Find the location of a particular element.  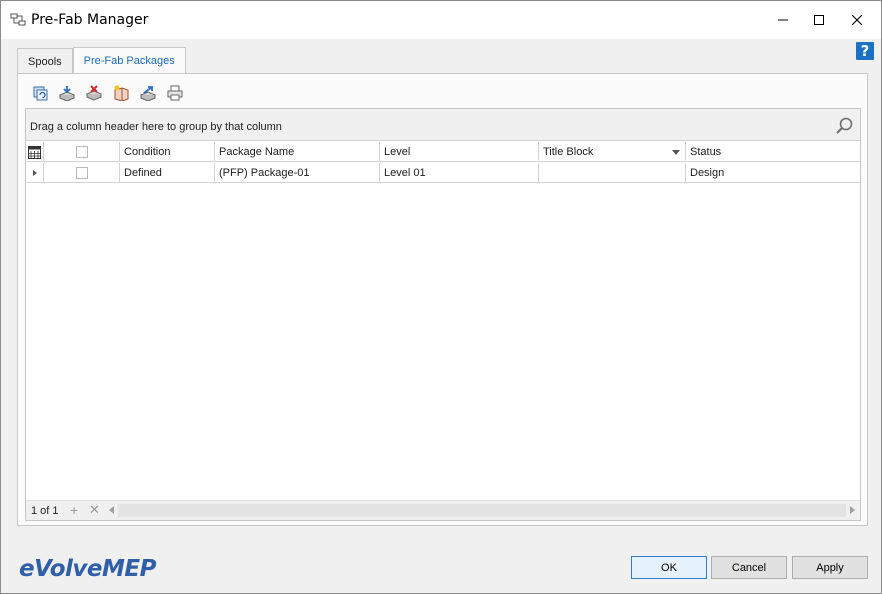

delete-record-button: ✕ is located at coordinates (94, 510).